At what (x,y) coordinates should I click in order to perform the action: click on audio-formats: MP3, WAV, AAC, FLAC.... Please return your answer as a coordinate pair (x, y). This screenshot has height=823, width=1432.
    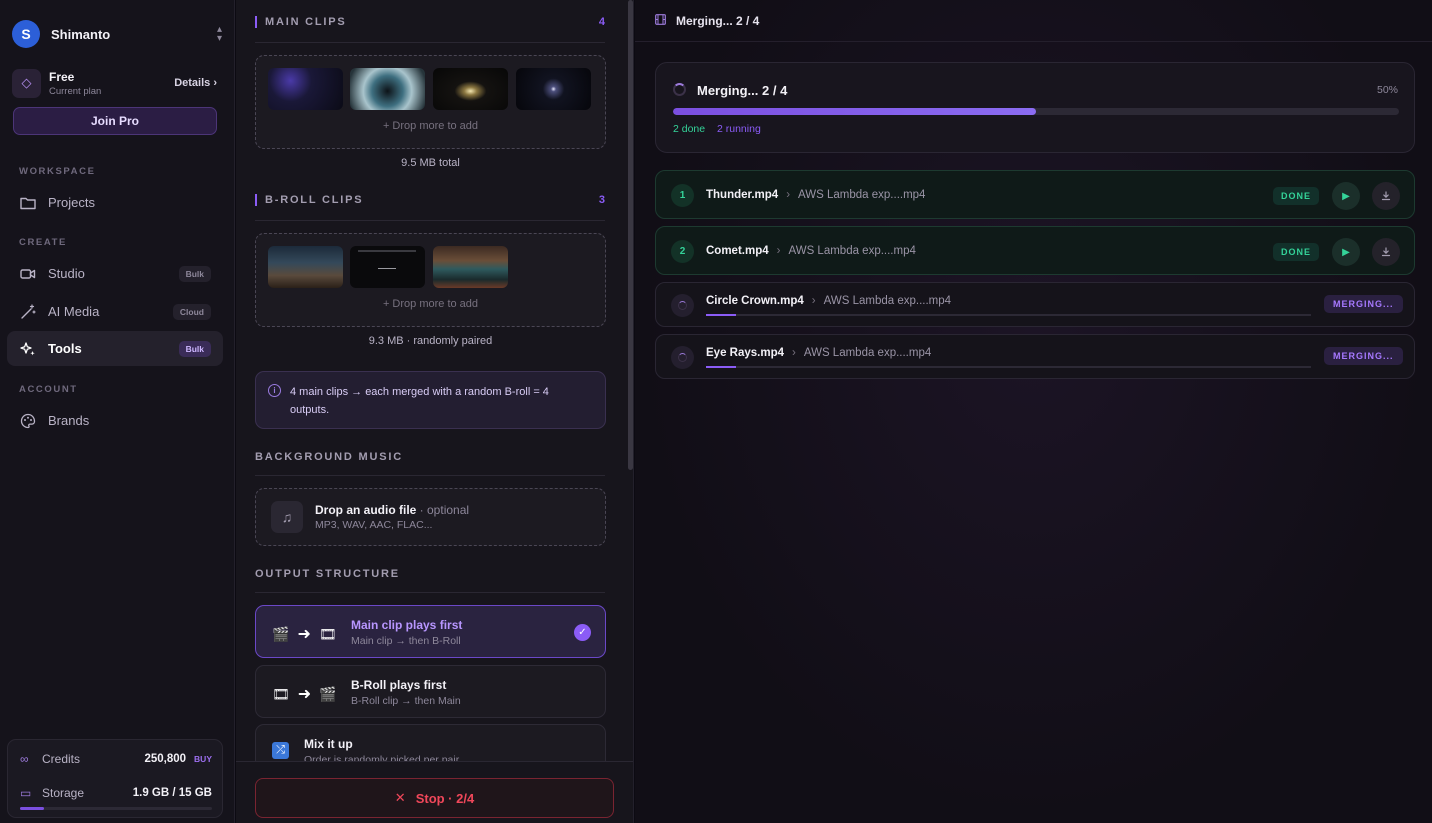
    Looking at the image, I should click on (374, 525).